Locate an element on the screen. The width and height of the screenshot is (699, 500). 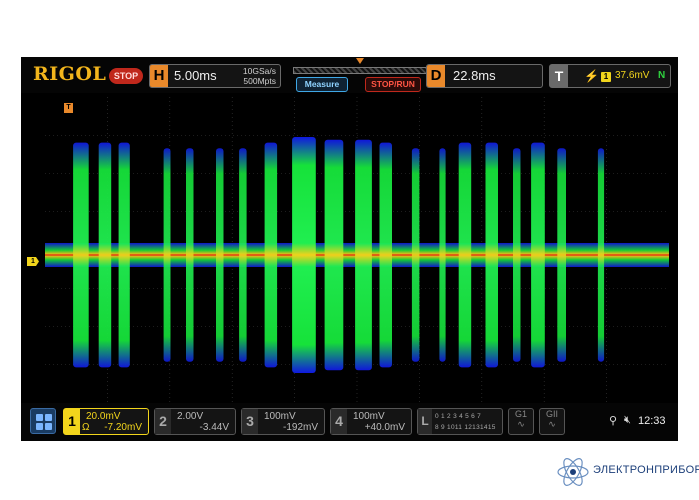
app-menu-button is located at coordinates (43, 421).